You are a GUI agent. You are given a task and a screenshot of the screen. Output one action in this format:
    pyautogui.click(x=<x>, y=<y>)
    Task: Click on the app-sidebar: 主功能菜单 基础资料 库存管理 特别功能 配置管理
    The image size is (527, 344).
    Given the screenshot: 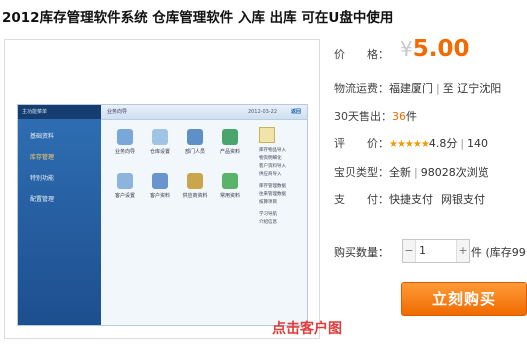 What is the action you would take?
    pyautogui.click(x=59, y=215)
    